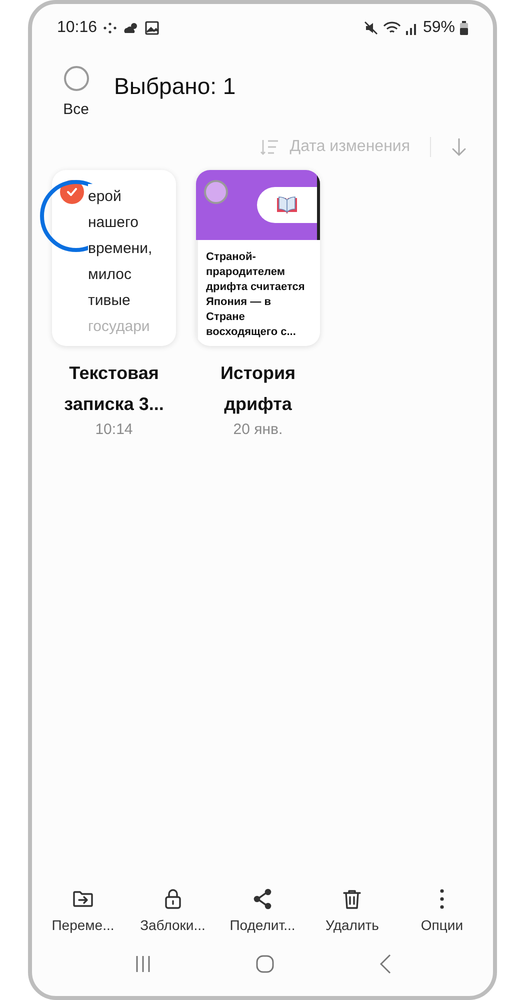  What do you see at coordinates (287, 204) in the screenshot?
I see `book-icon` at bounding box center [287, 204].